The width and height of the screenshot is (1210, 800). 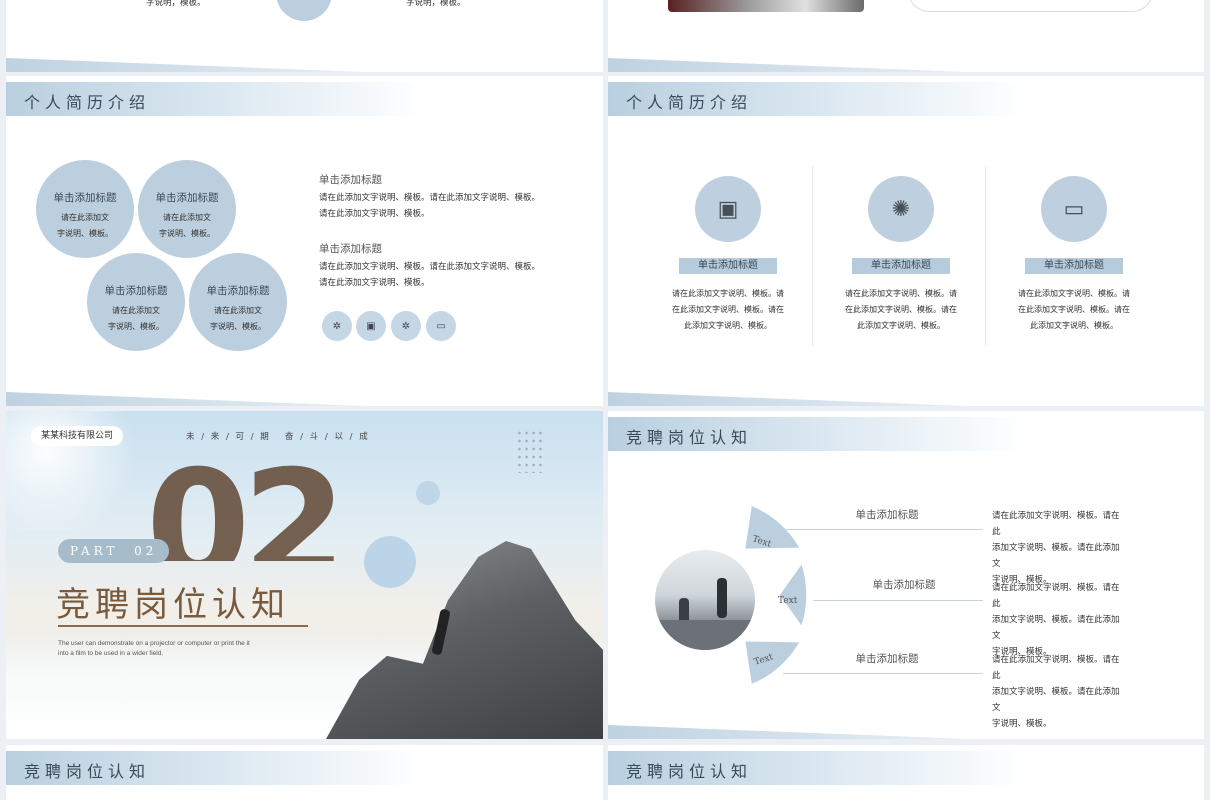 What do you see at coordinates (114, 551) in the screenshot?
I see `part-pill: PART 02` at bounding box center [114, 551].